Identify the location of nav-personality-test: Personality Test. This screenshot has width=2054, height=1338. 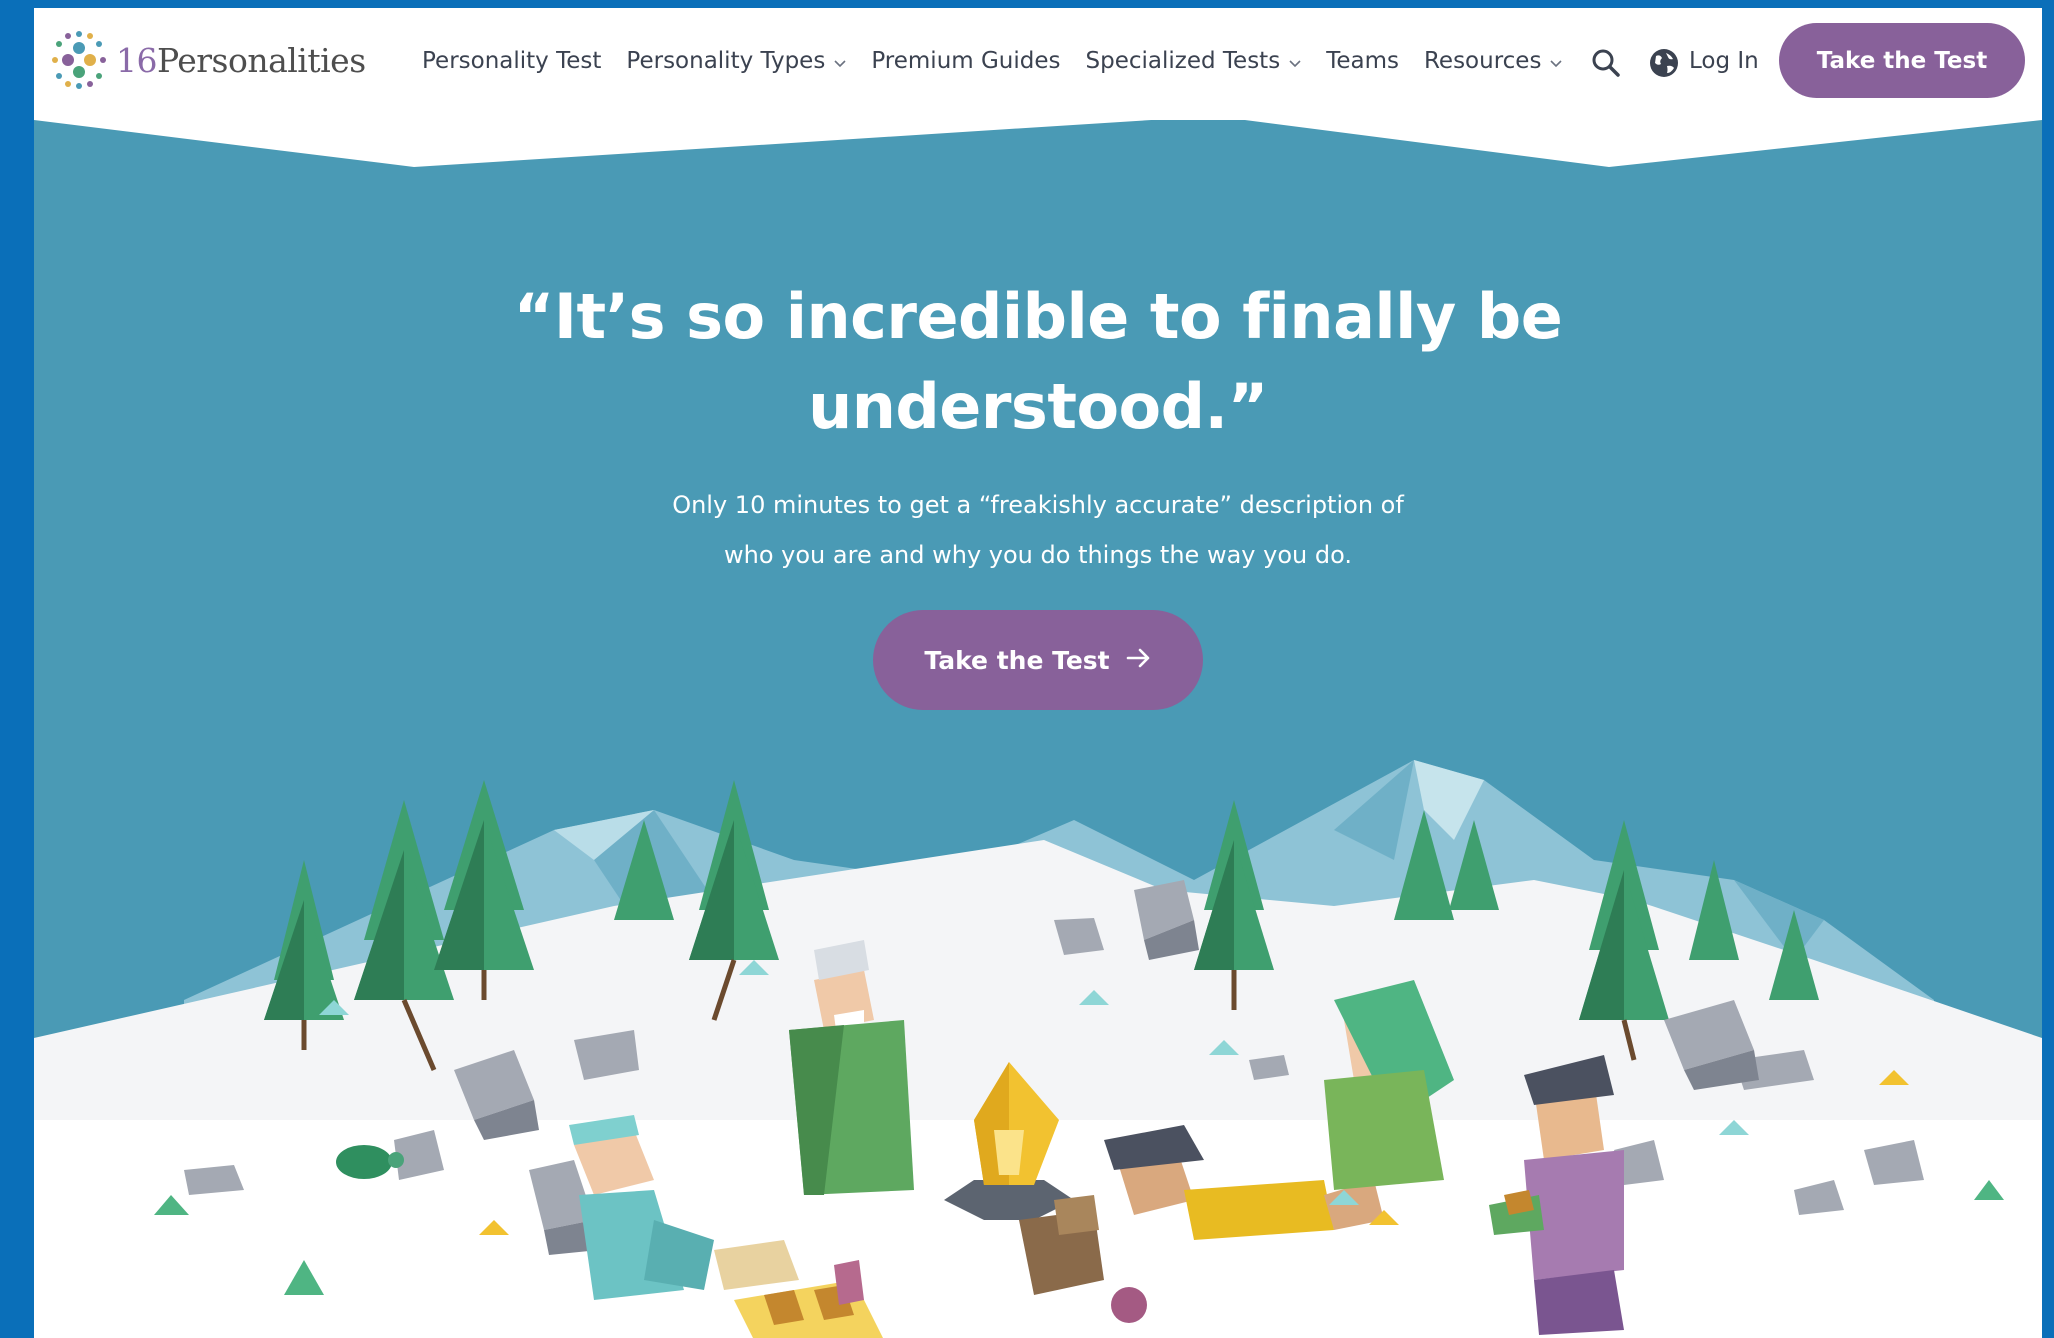
(511, 61).